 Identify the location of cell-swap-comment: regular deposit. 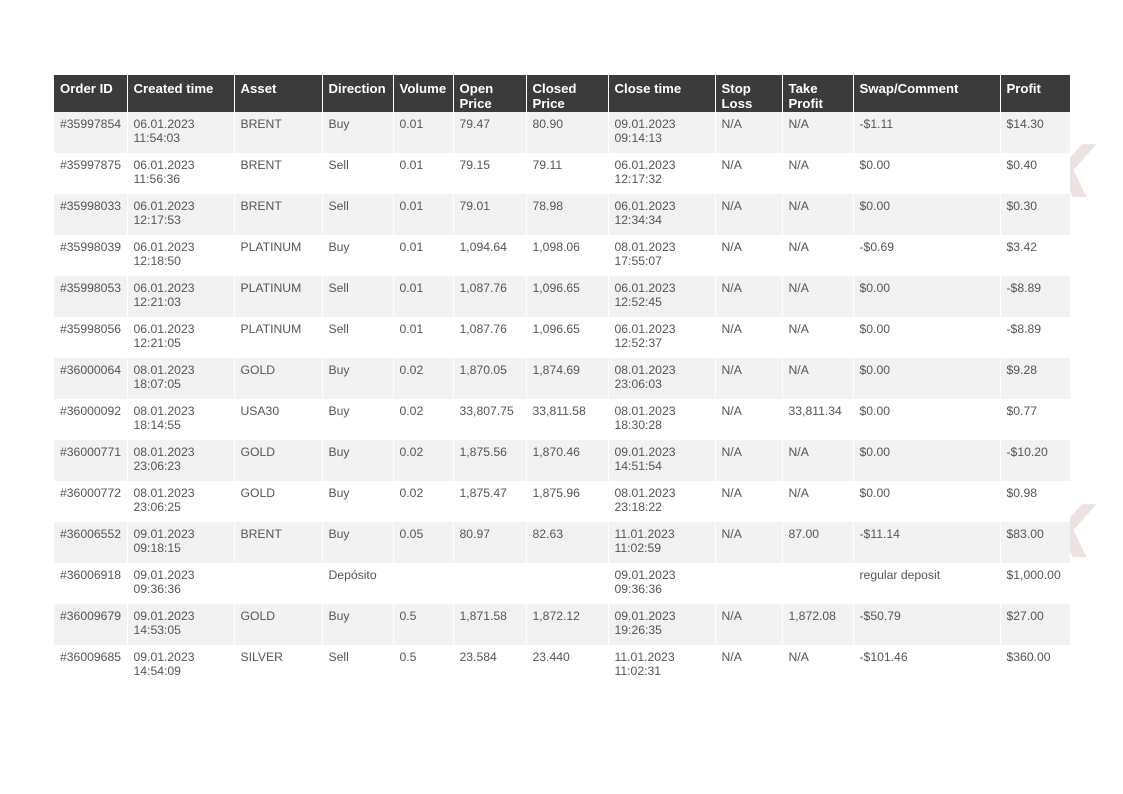
(927, 583).